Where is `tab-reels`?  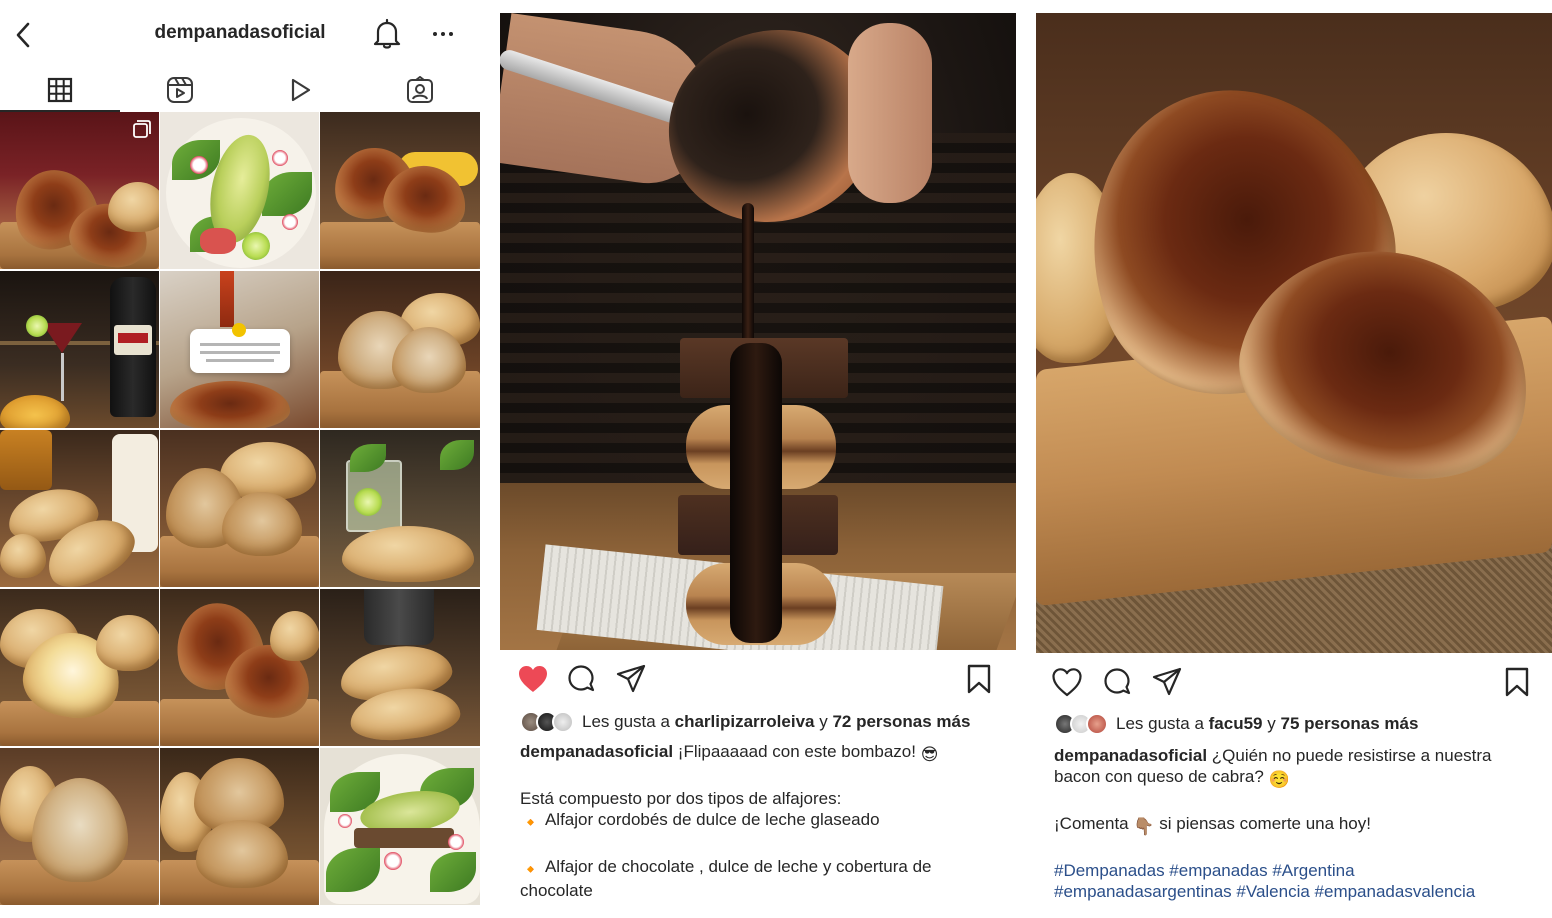 tab-reels is located at coordinates (180, 90).